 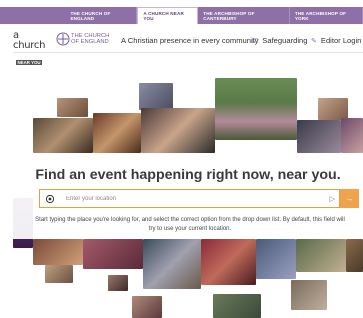 I want to click on top-nav-spacer, so click(x=33, y=15).